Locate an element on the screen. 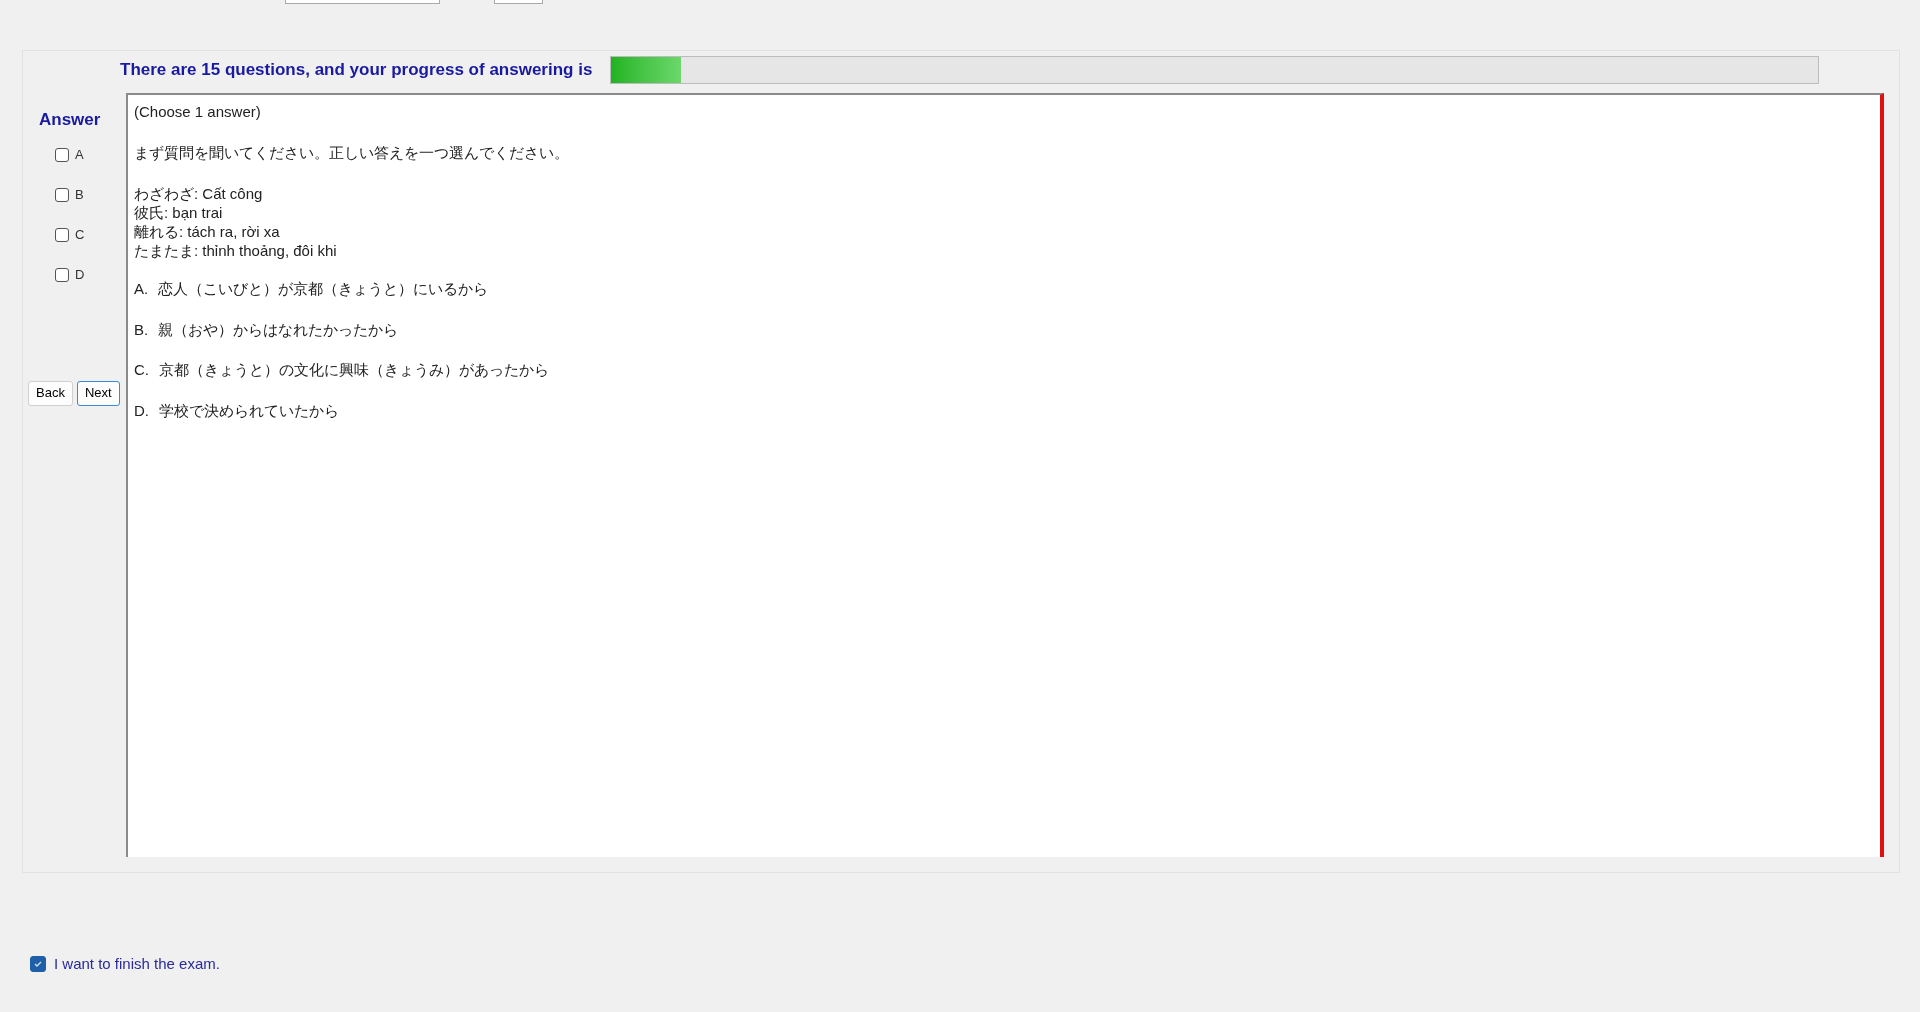 Image resolution: width=1920 pixels, height=1012 pixels. choice-text: 学校で決められていたから is located at coordinates (249, 410).